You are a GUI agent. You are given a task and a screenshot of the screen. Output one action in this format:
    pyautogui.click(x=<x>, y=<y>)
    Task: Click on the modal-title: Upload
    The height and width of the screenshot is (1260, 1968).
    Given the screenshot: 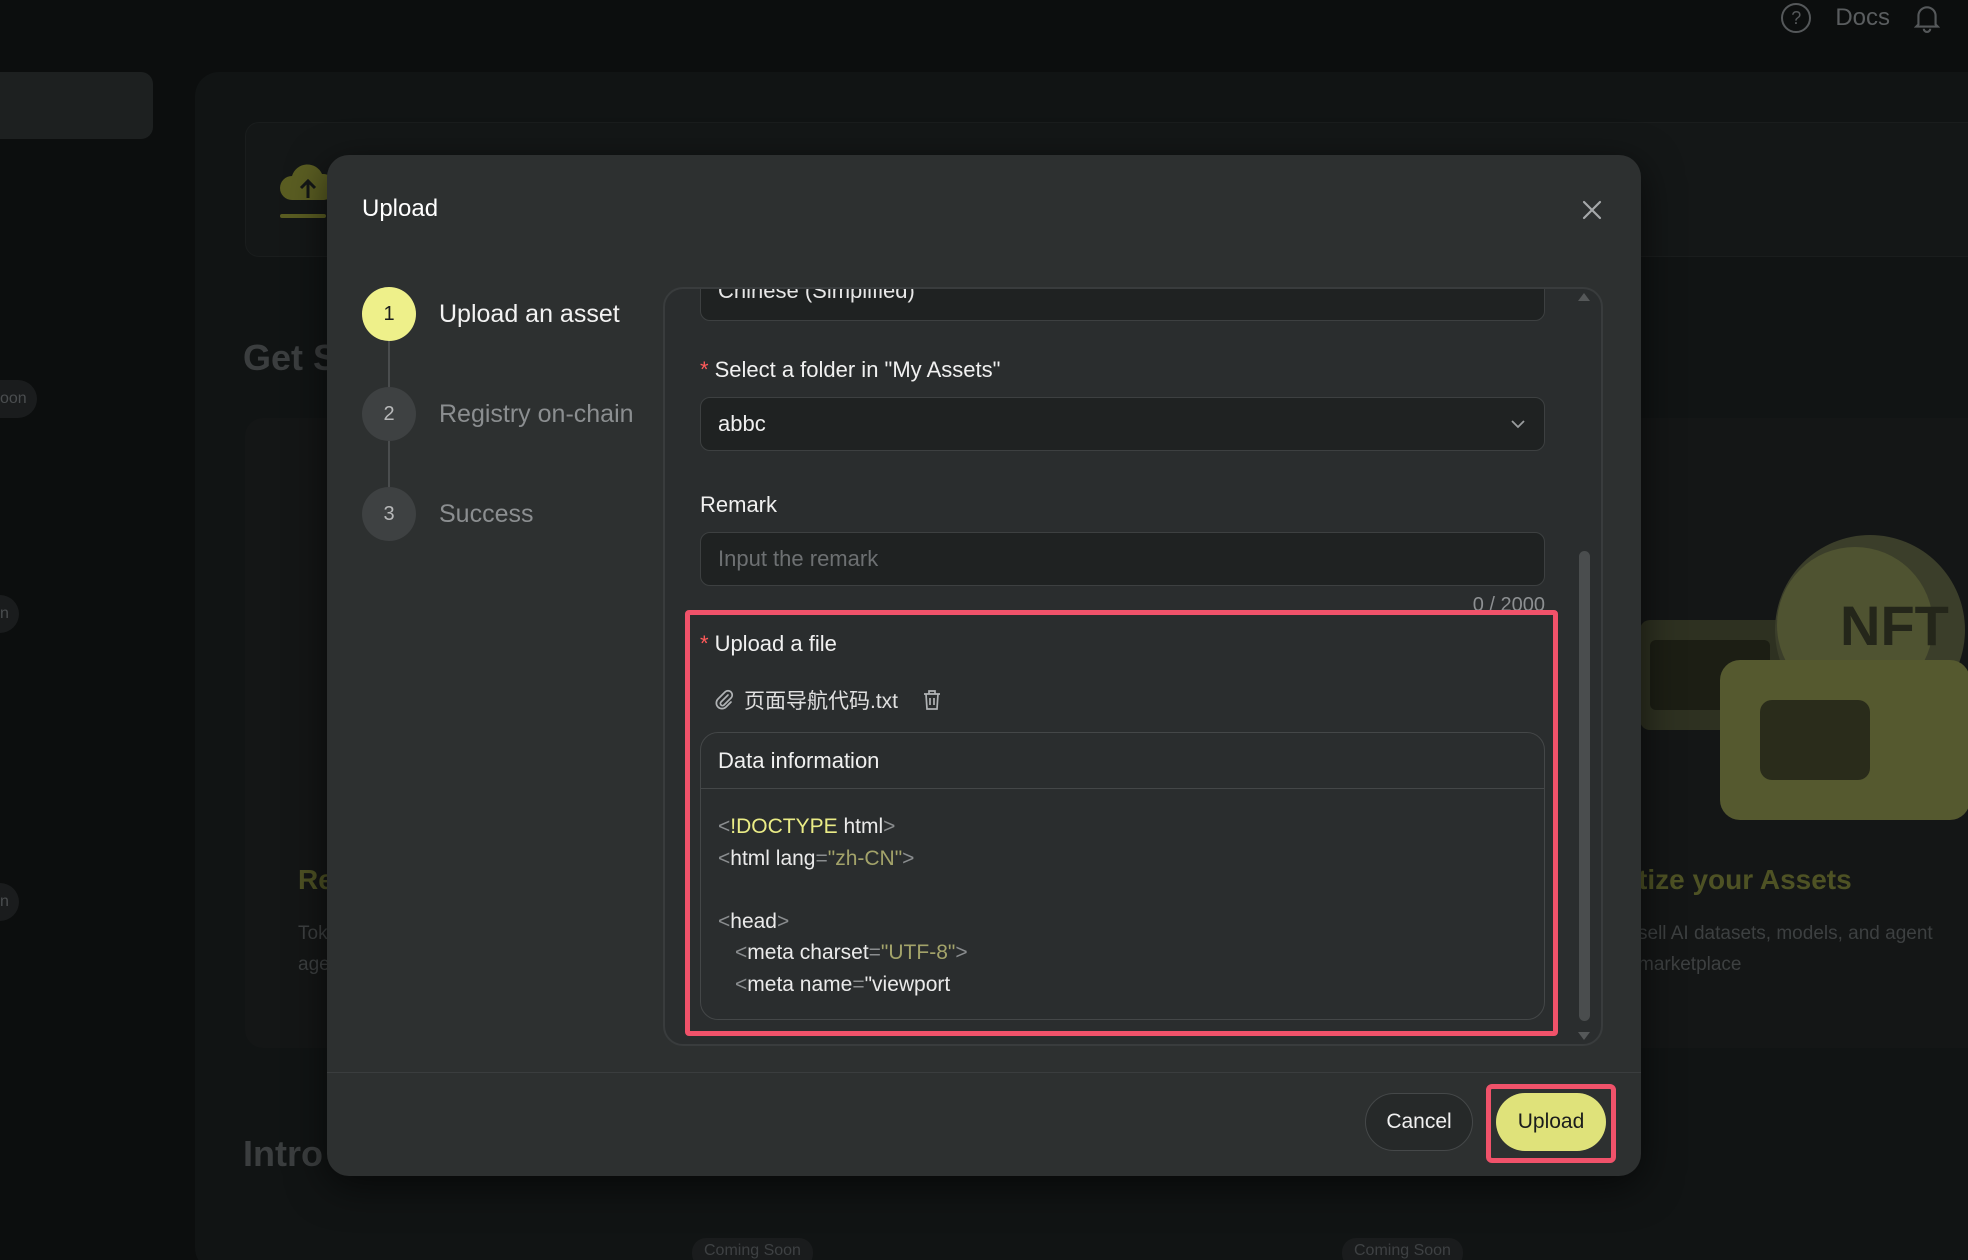 What is the action you would take?
    pyautogui.click(x=400, y=208)
    